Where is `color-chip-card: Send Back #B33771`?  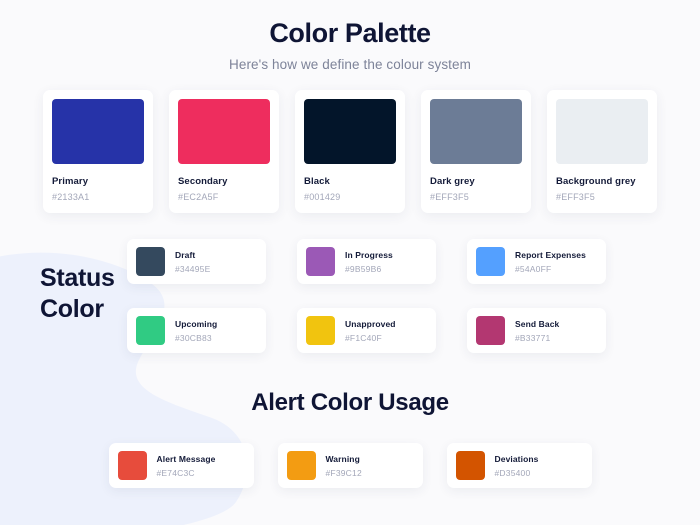
color-chip-card: Send Back #B33771 is located at coordinates (536, 330).